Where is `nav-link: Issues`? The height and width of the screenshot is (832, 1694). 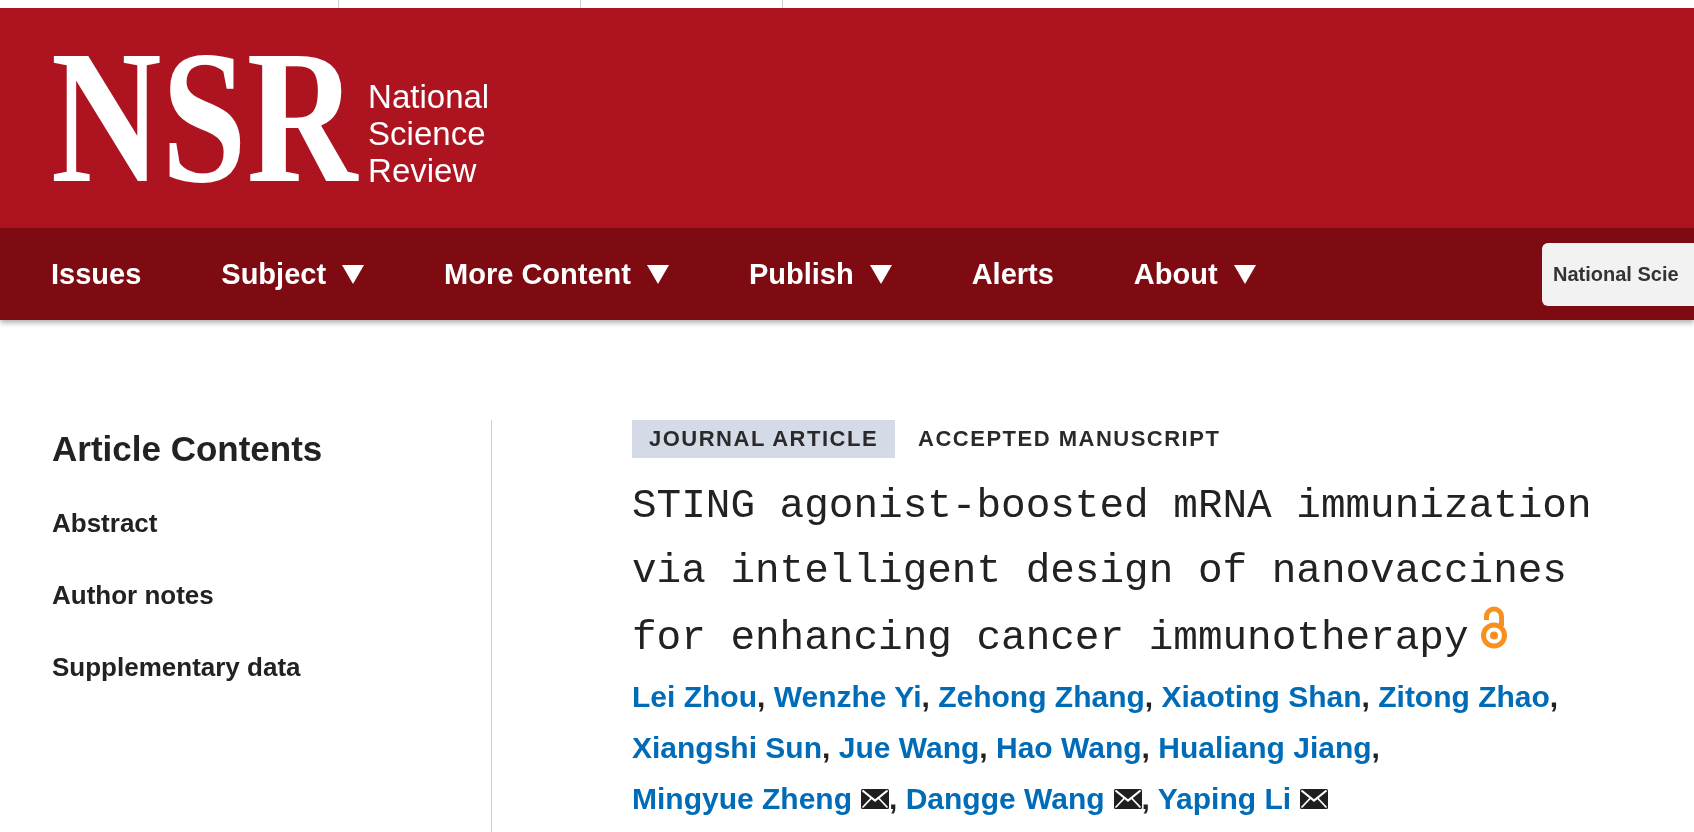 nav-link: Issues is located at coordinates (96, 274).